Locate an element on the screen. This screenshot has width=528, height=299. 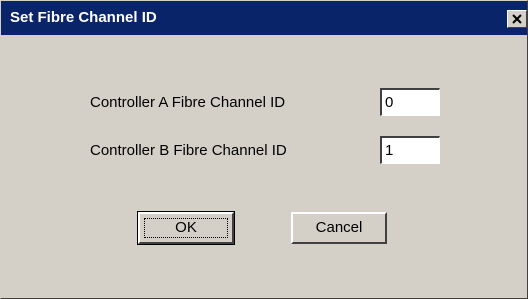
ok-button: OK is located at coordinates (186, 228).